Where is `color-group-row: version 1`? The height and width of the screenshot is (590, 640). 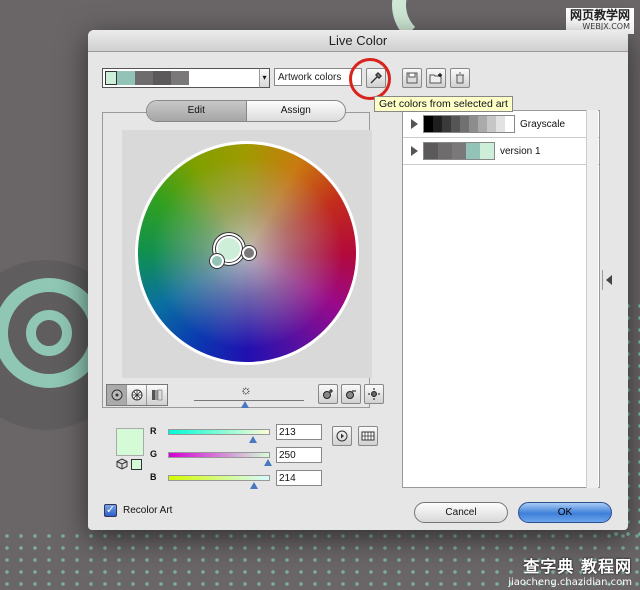 color-group-row: version 1 is located at coordinates (501, 151).